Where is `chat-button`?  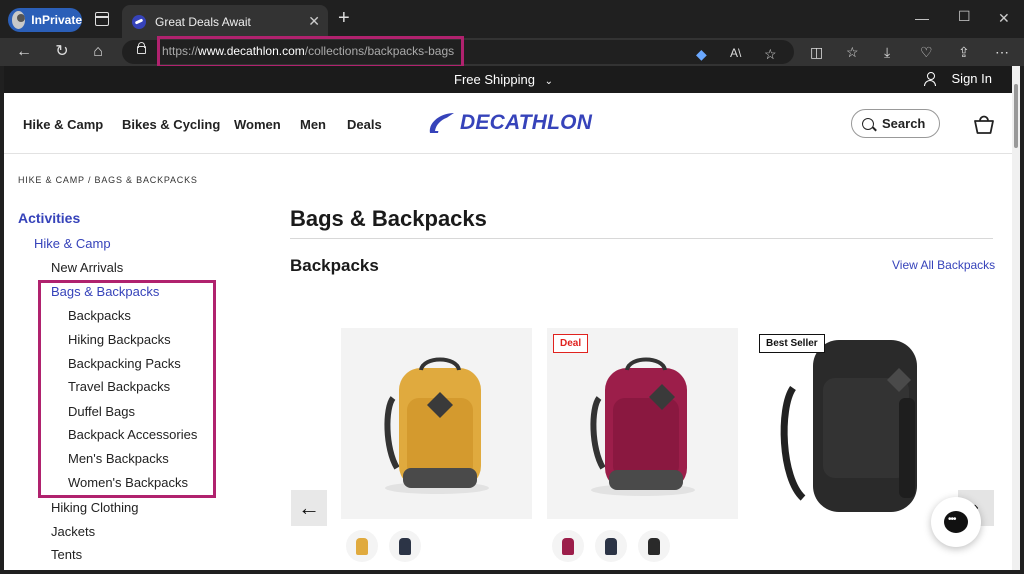 chat-button is located at coordinates (956, 522).